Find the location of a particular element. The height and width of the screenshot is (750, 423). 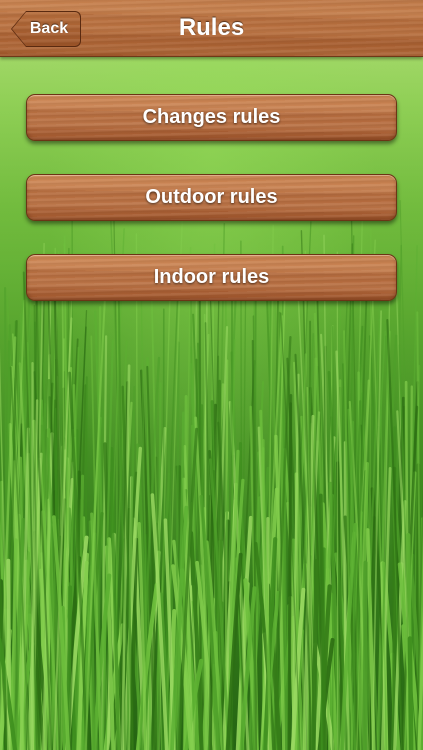

back-button-label: Back is located at coordinates (49, 28).